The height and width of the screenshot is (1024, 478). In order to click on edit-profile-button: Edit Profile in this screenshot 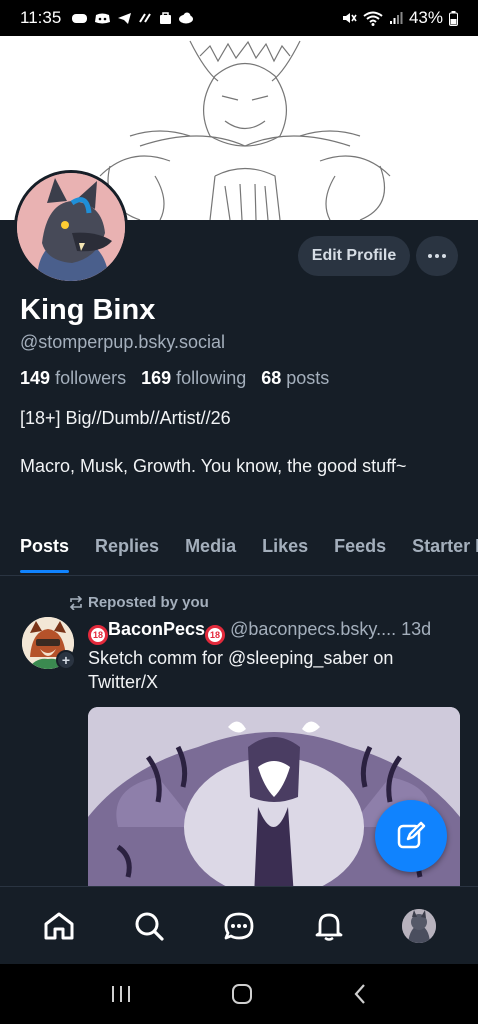, I will do `click(354, 256)`.